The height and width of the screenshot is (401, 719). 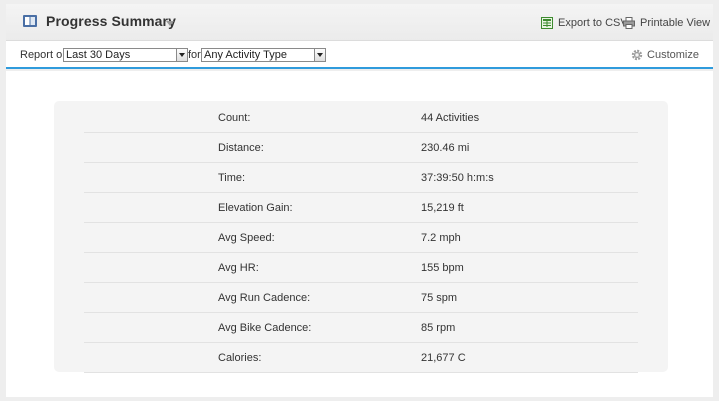 What do you see at coordinates (593, 23) in the screenshot?
I see `export-csv-label: Export to CSV` at bounding box center [593, 23].